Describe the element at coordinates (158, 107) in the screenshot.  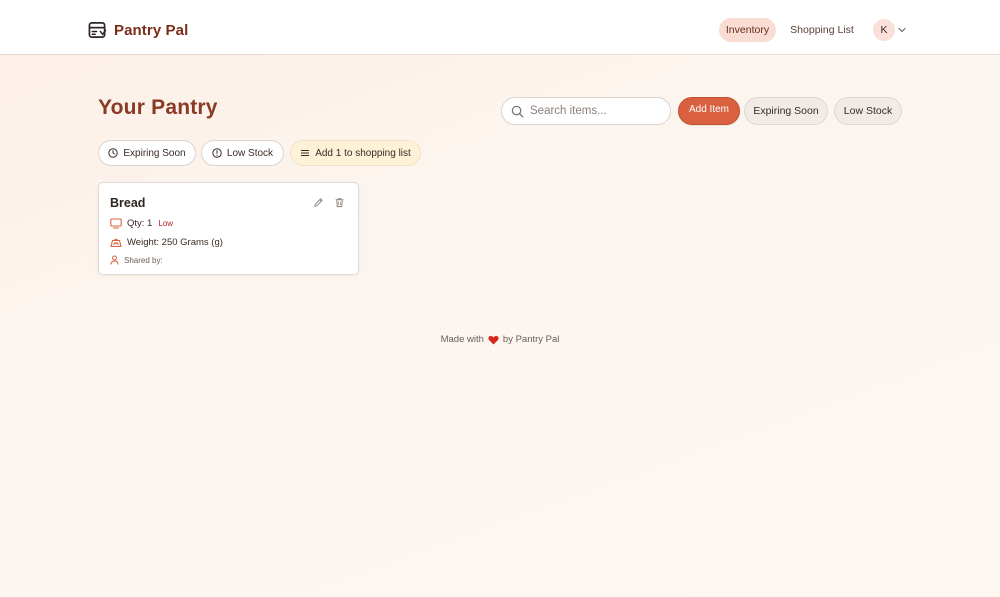
I see `page-title: Your Pantry` at that location.